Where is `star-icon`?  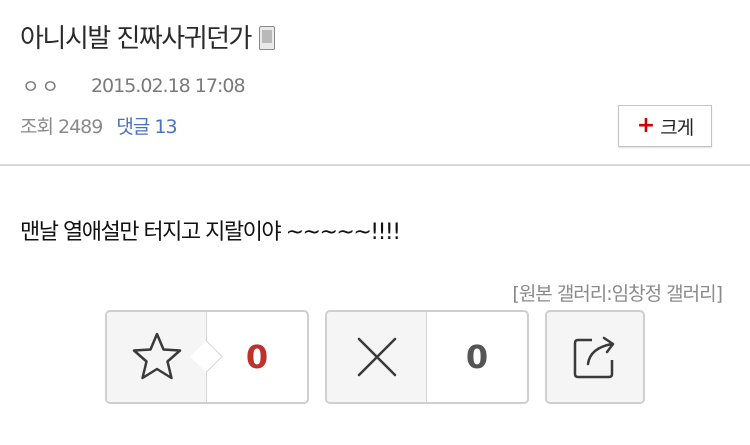 star-icon is located at coordinates (156, 356).